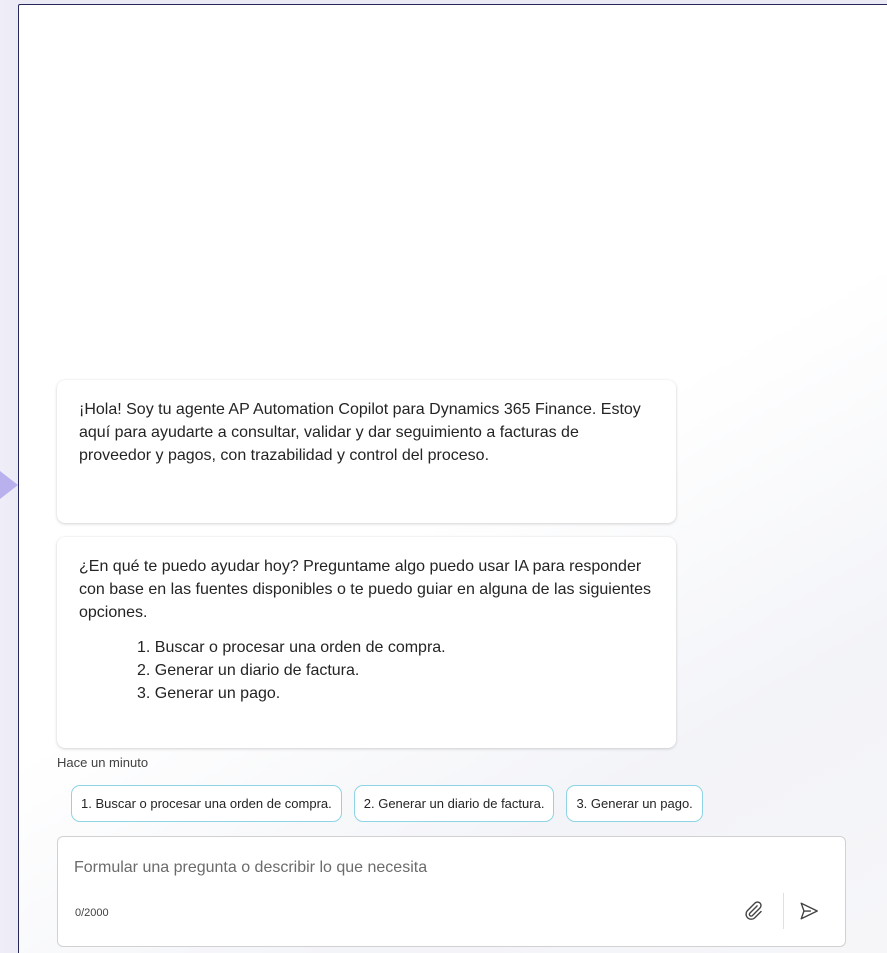 This screenshot has width=887, height=953. What do you see at coordinates (634, 803) in the screenshot?
I see `suggestion-chip-payment: 3. Generar un pago.` at bounding box center [634, 803].